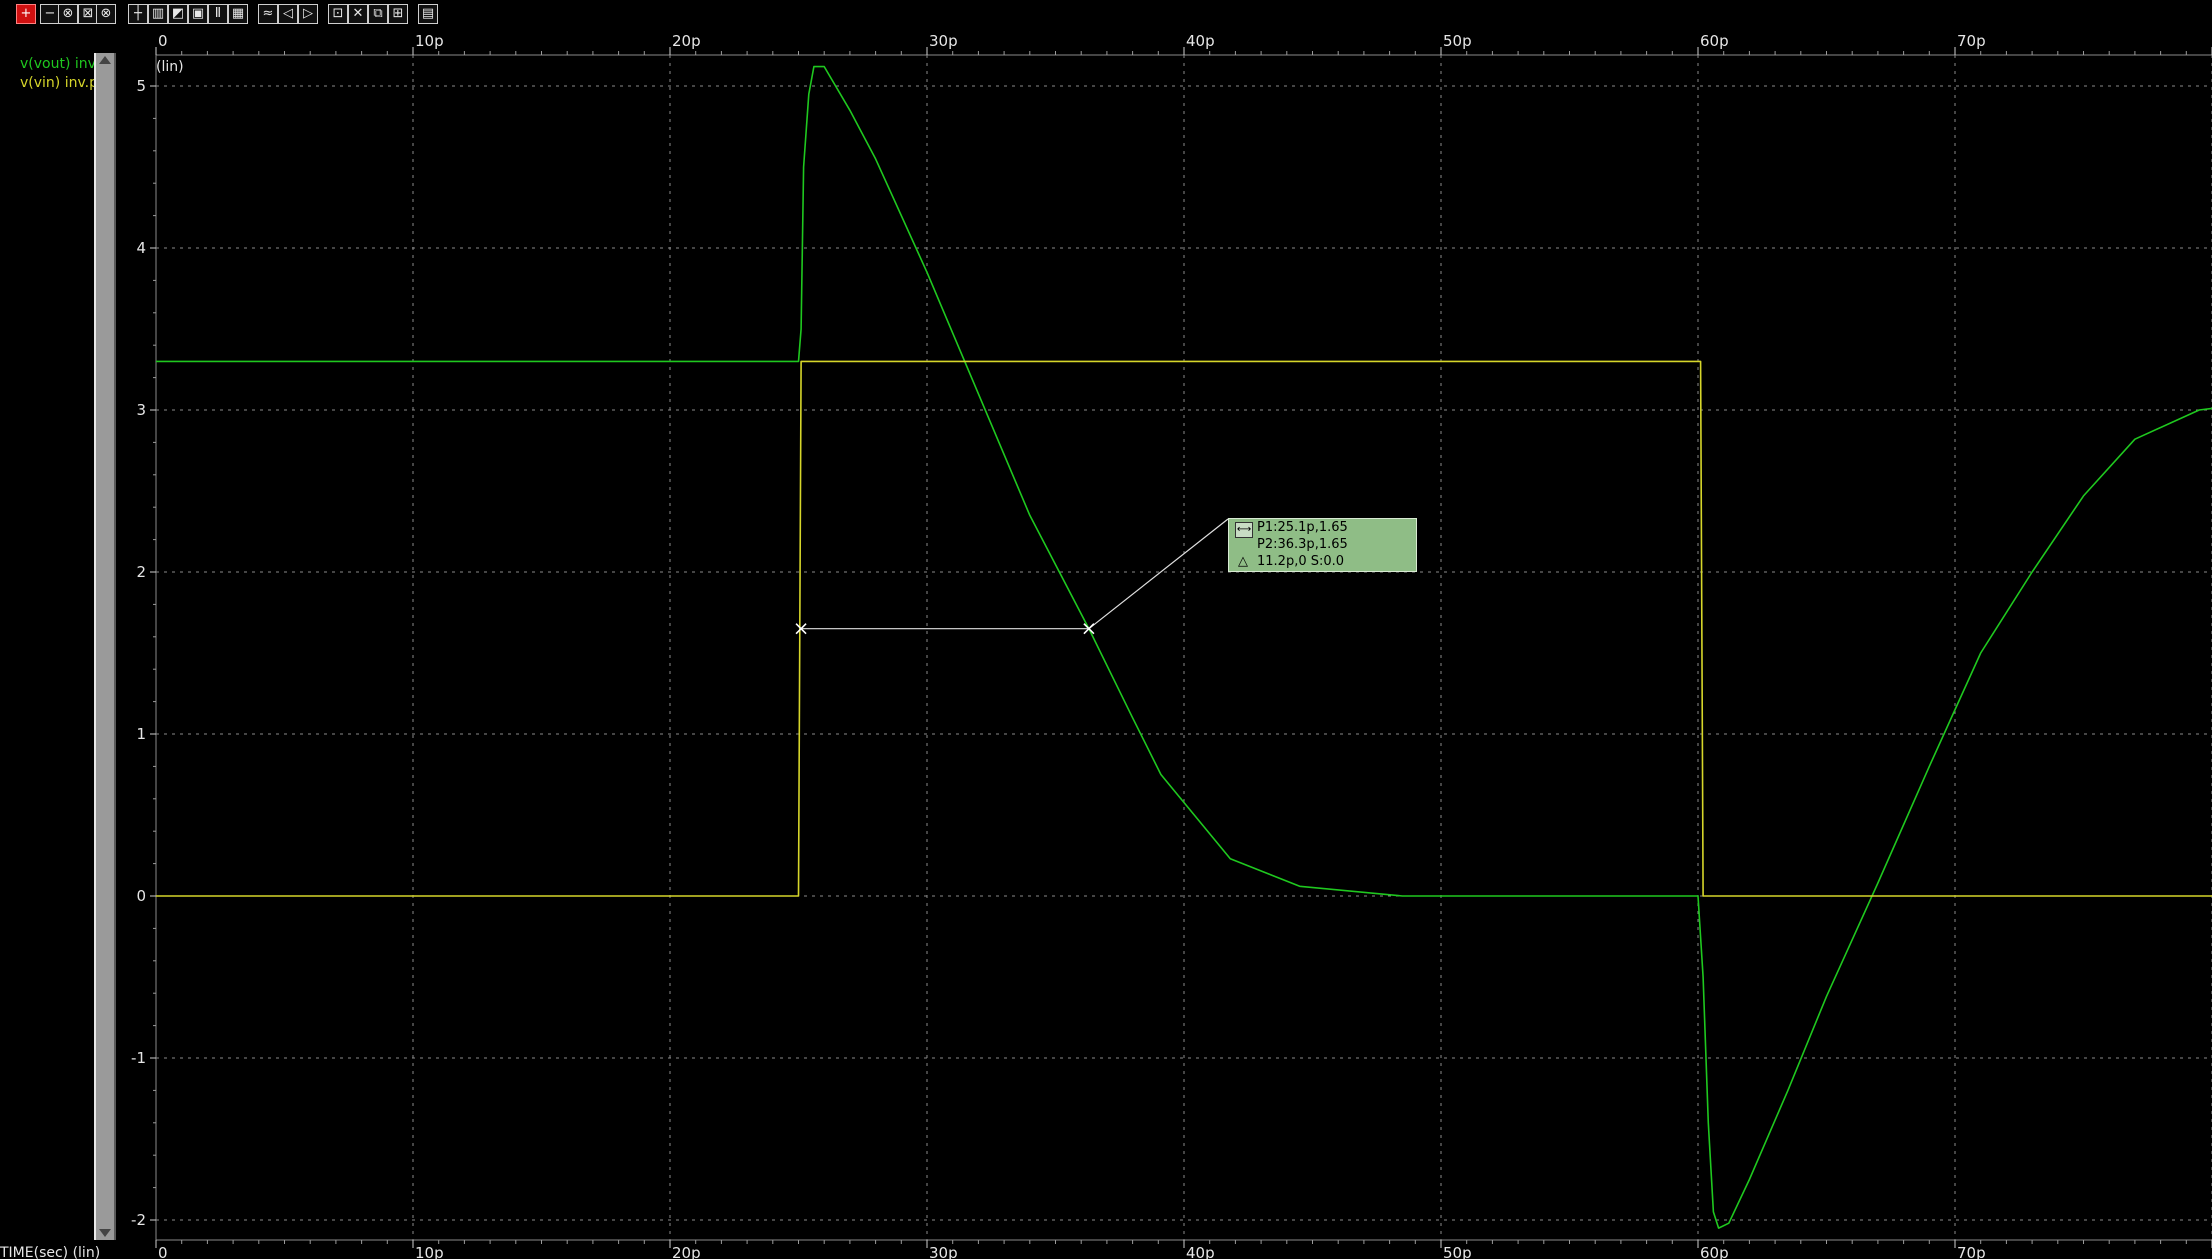 This screenshot has height=1259, width=2212. I want to click on legend-item-vout: v(vout) inv.p, so click(60, 64).